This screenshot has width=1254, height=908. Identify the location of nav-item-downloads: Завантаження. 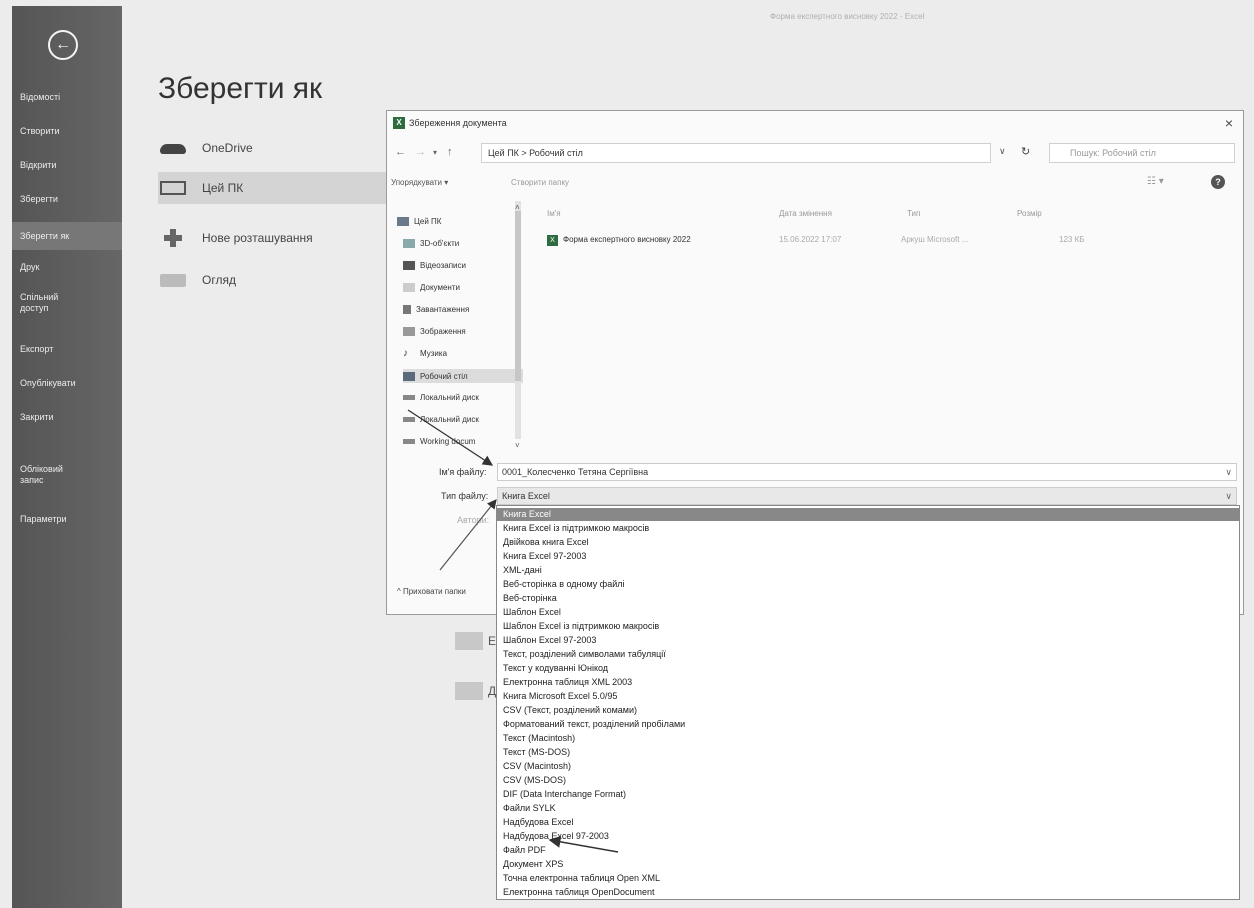
(463, 309).